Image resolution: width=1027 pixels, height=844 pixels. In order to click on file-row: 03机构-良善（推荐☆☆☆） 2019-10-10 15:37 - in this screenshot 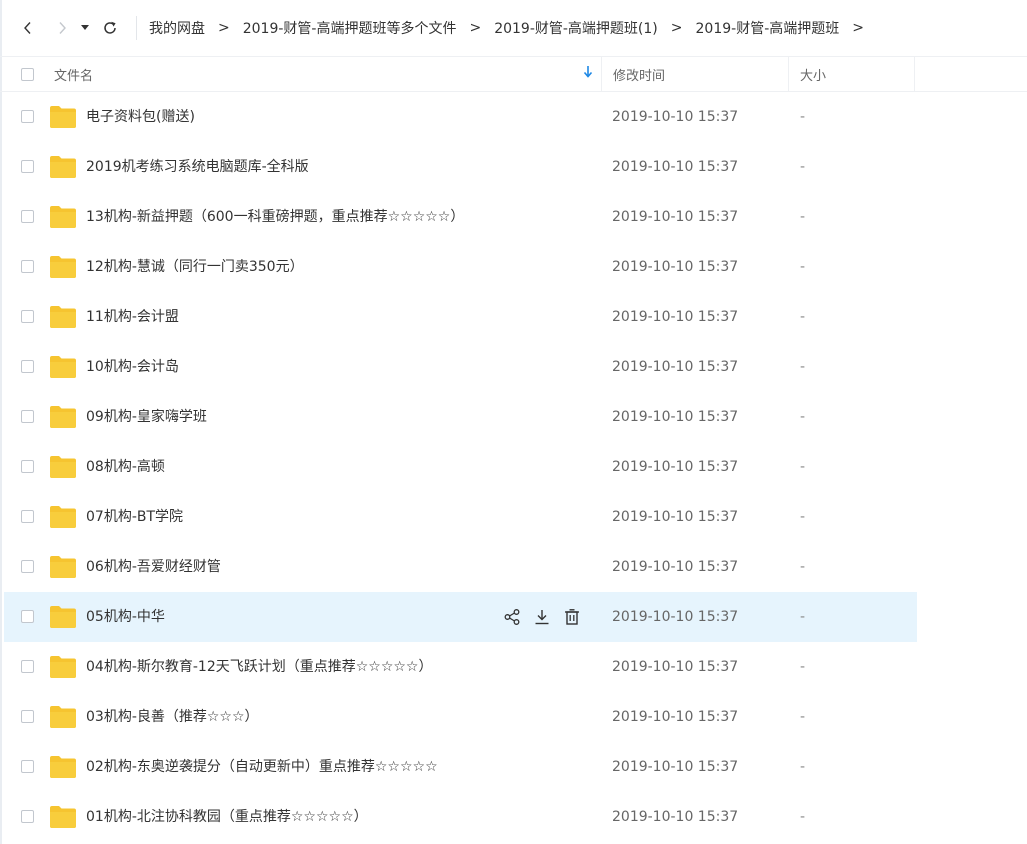, I will do `click(460, 717)`.